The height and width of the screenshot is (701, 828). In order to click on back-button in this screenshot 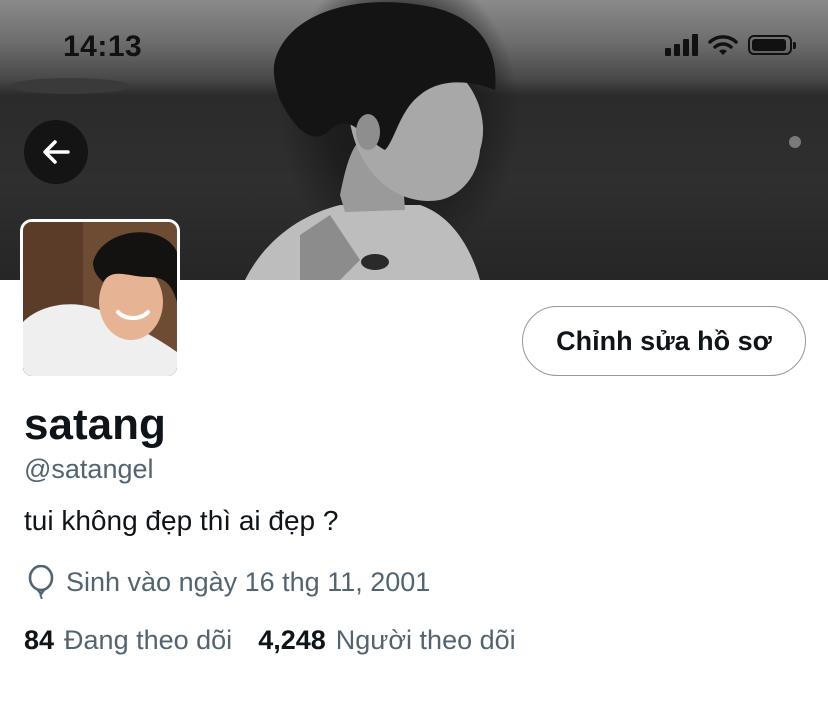, I will do `click(56, 152)`.